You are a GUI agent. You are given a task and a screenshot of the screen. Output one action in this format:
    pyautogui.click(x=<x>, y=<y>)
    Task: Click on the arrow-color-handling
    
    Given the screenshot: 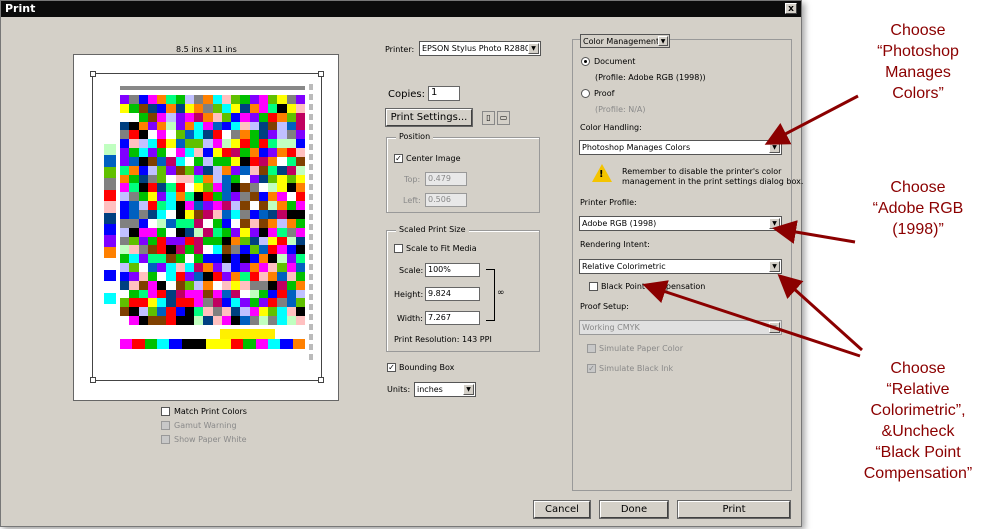 What is the action you would take?
    pyautogui.click(x=811, y=119)
    